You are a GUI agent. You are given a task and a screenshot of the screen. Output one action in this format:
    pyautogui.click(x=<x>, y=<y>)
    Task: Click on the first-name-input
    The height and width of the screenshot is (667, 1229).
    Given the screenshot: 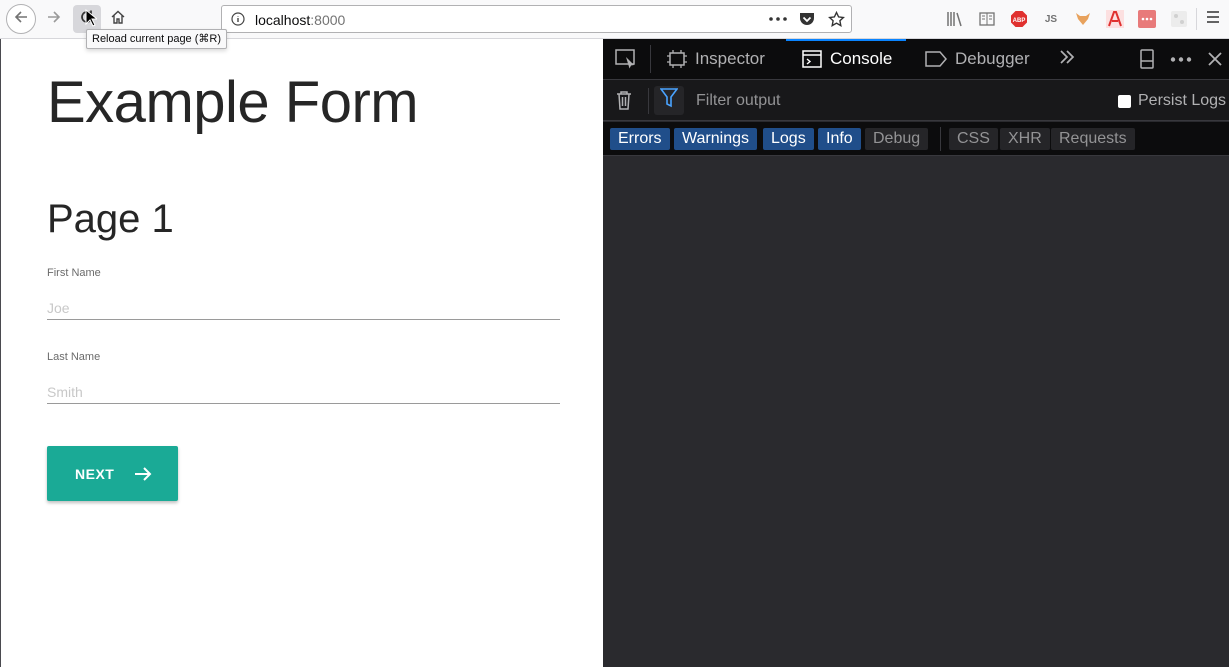 What is the action you would take?
    pyautogui.click(x=303, y=308)
    